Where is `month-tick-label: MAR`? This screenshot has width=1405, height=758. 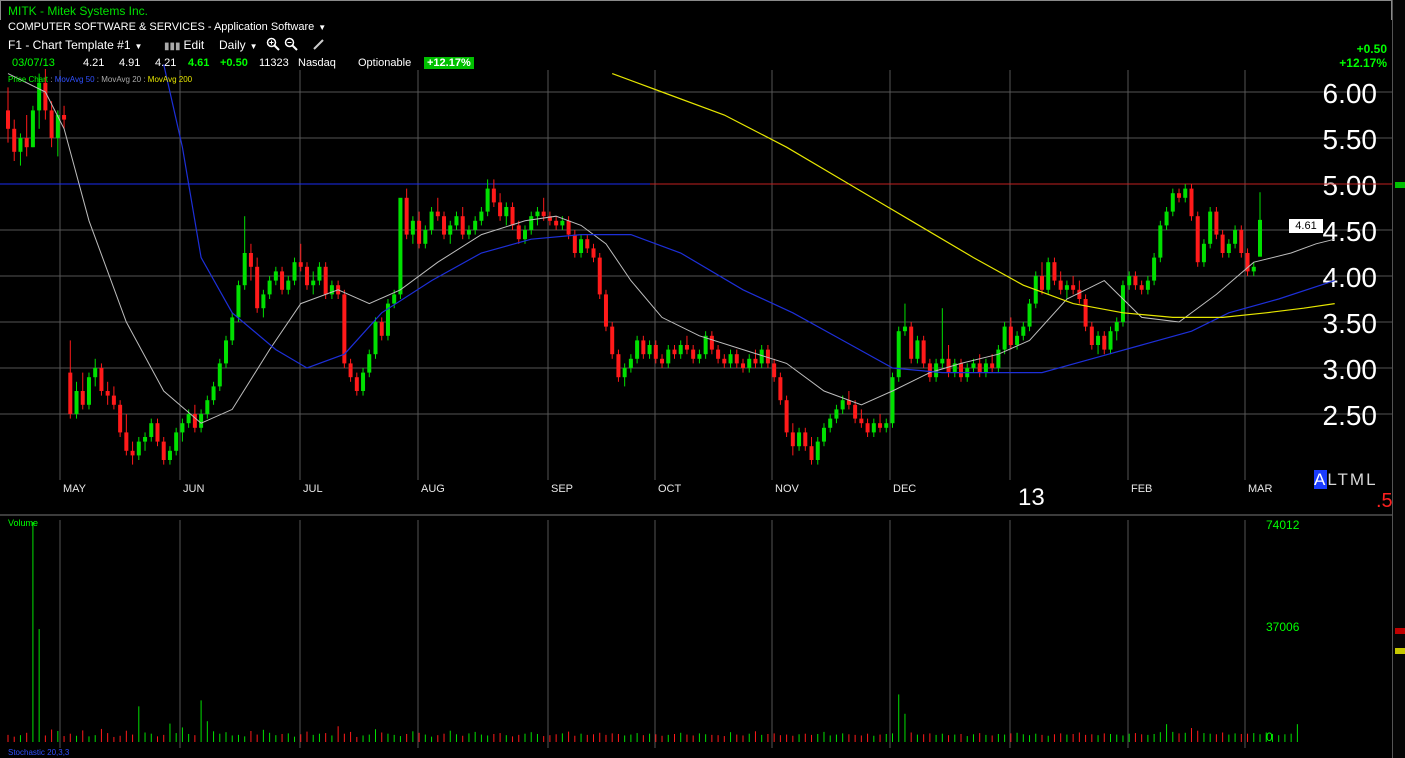
month-tick-label: MAR is located at coordinates (1260, 489).